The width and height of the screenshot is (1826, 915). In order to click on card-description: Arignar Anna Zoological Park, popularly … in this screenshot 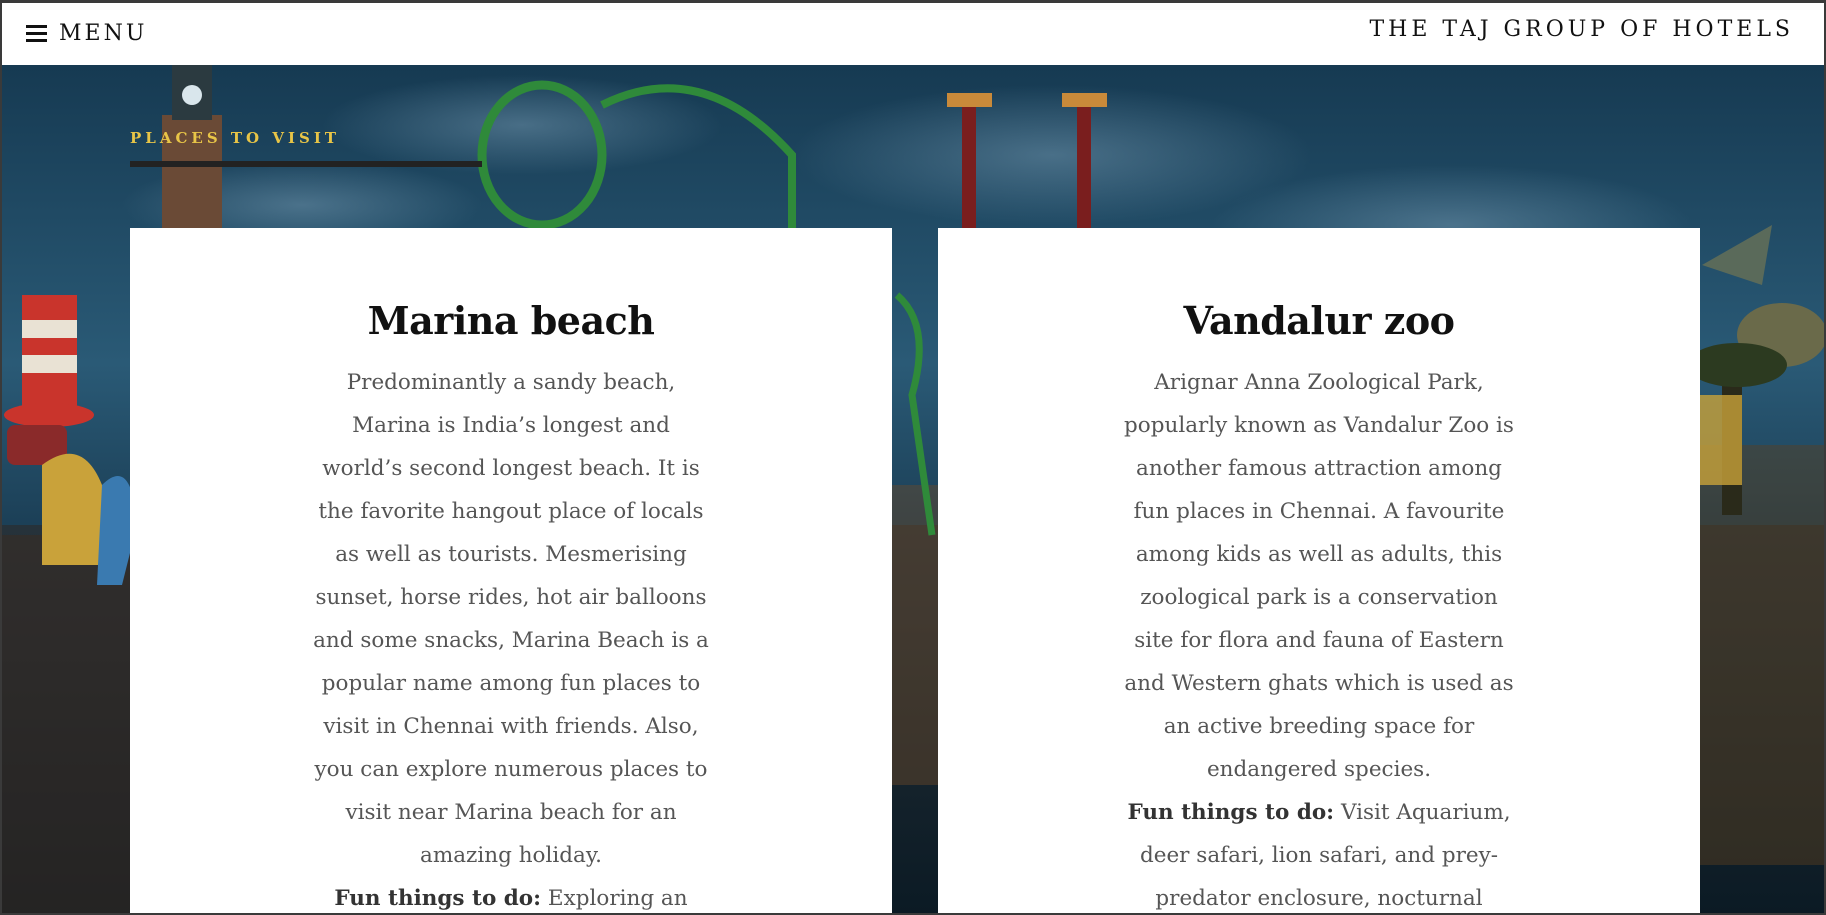, I will do `click(1319, 576)`.